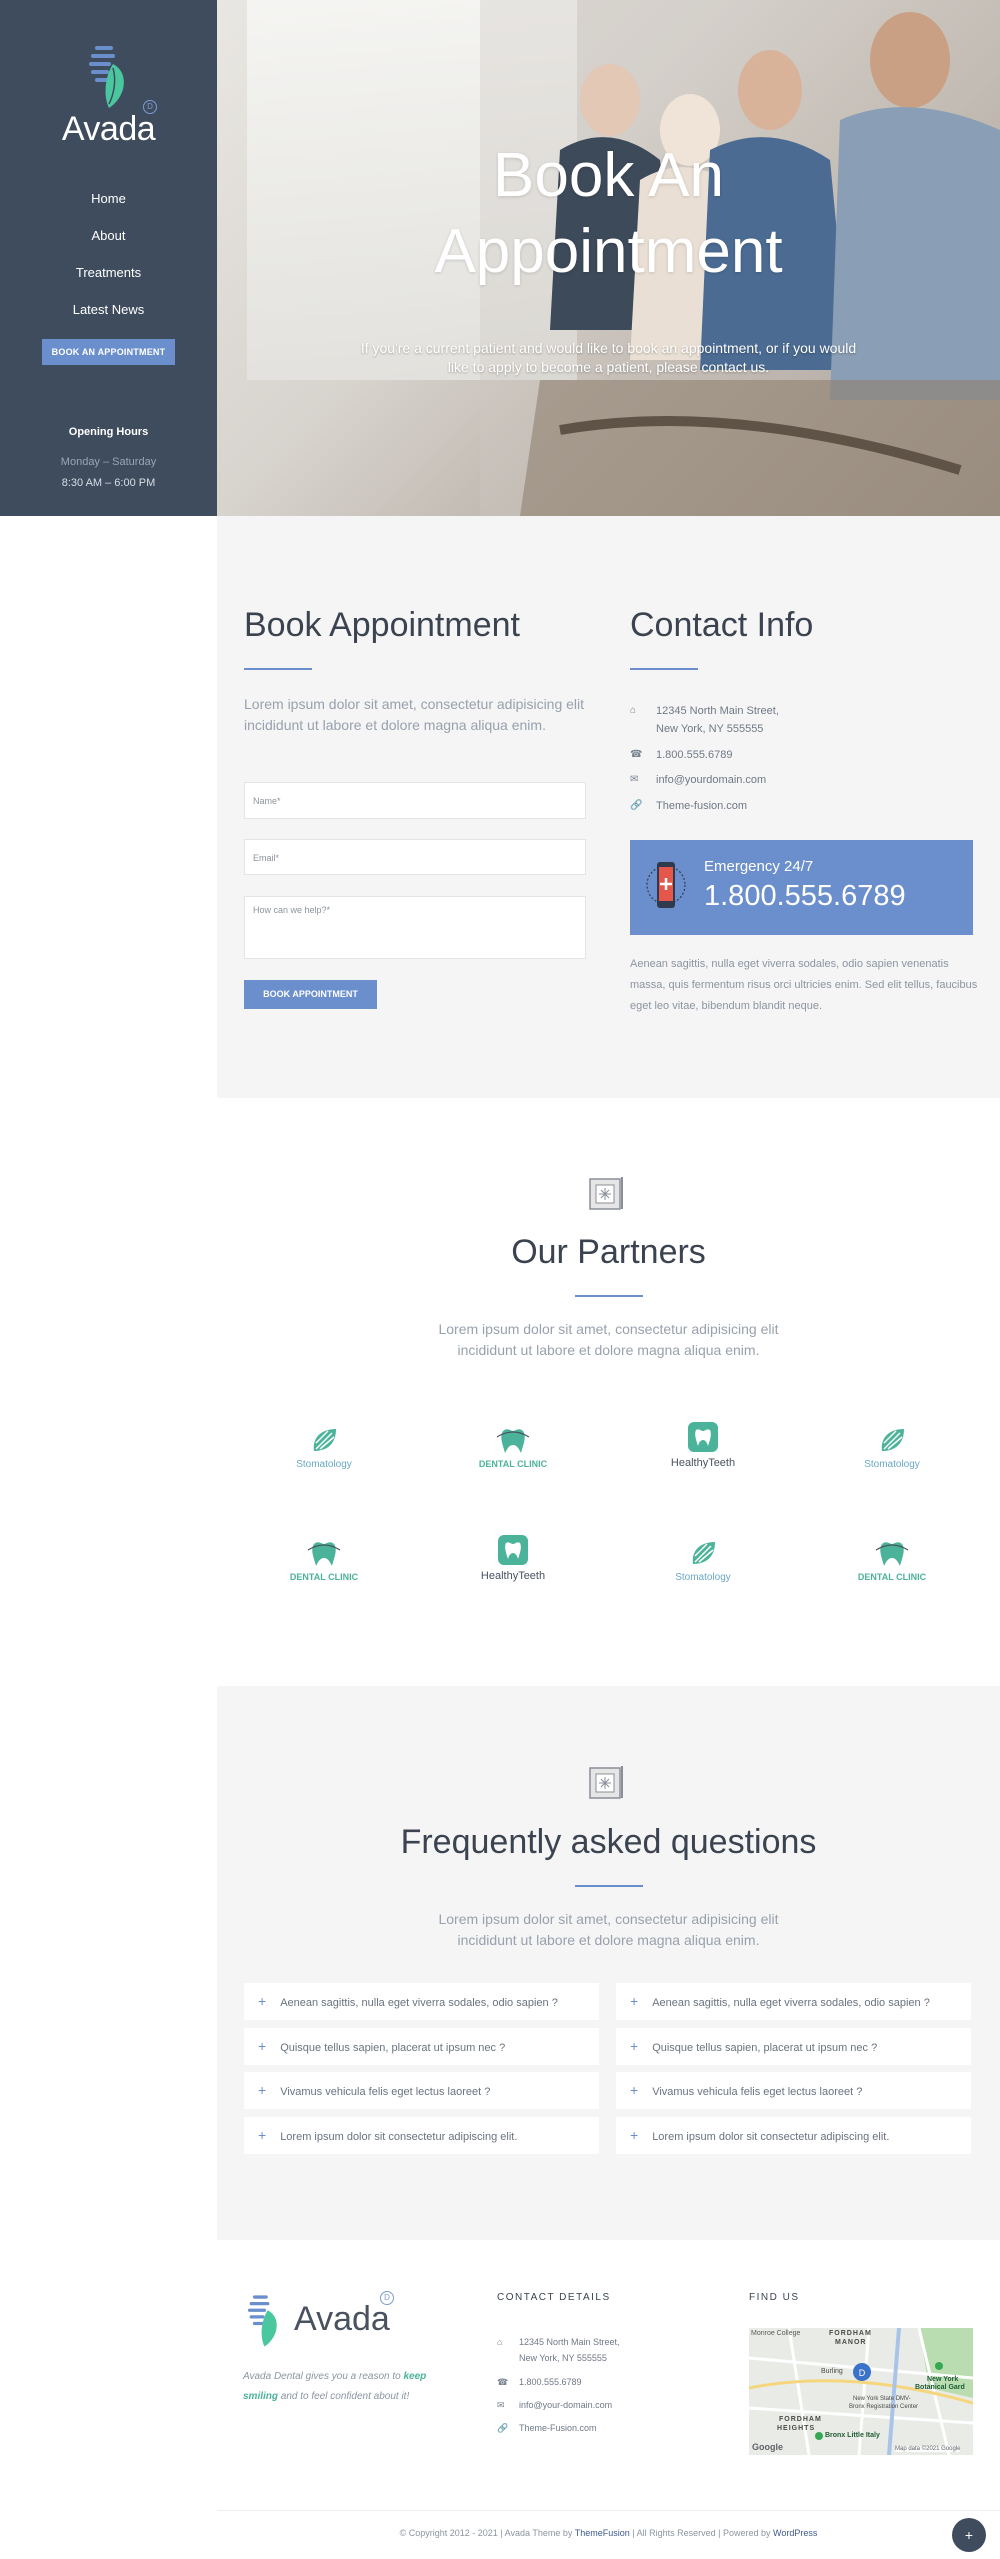 This screenshot has width=1000, height=2559. Describe the element at coordinates (606, 1782) in the screenshot. I see `medical-sign-icon` at that location.